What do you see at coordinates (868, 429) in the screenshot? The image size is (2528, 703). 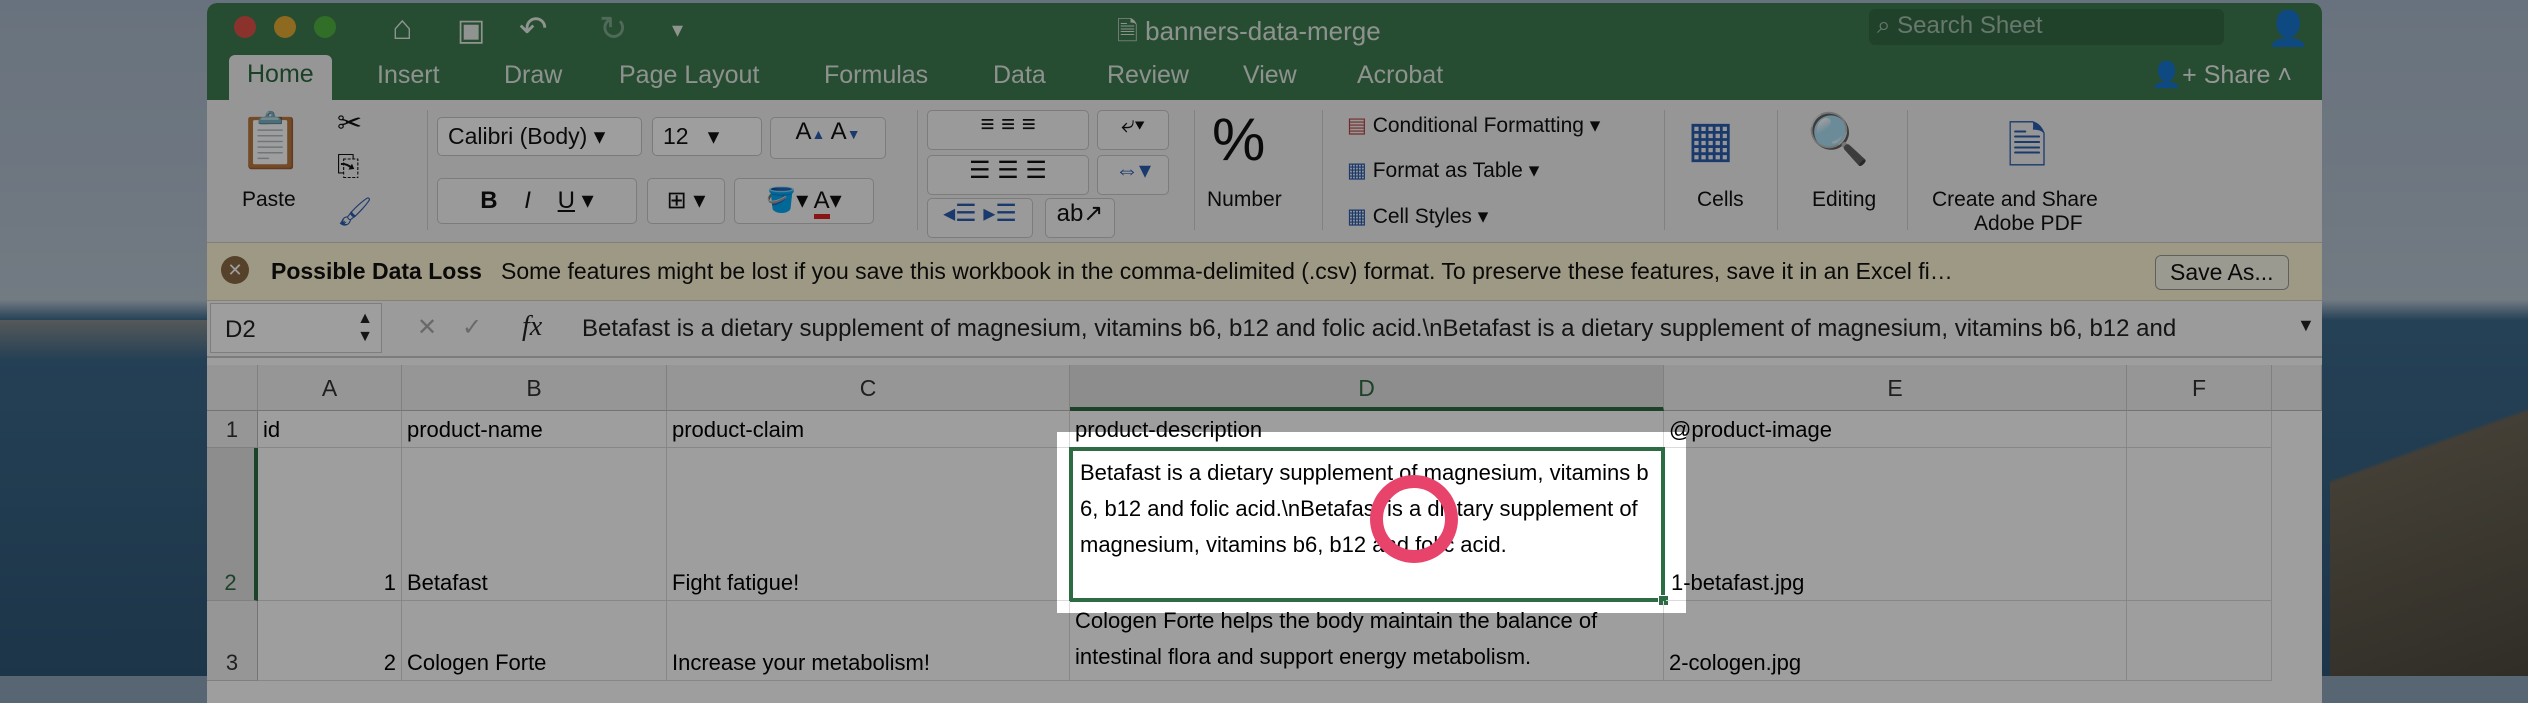 I see `cell-c1: product-claim` at bounding box center [868, 429].